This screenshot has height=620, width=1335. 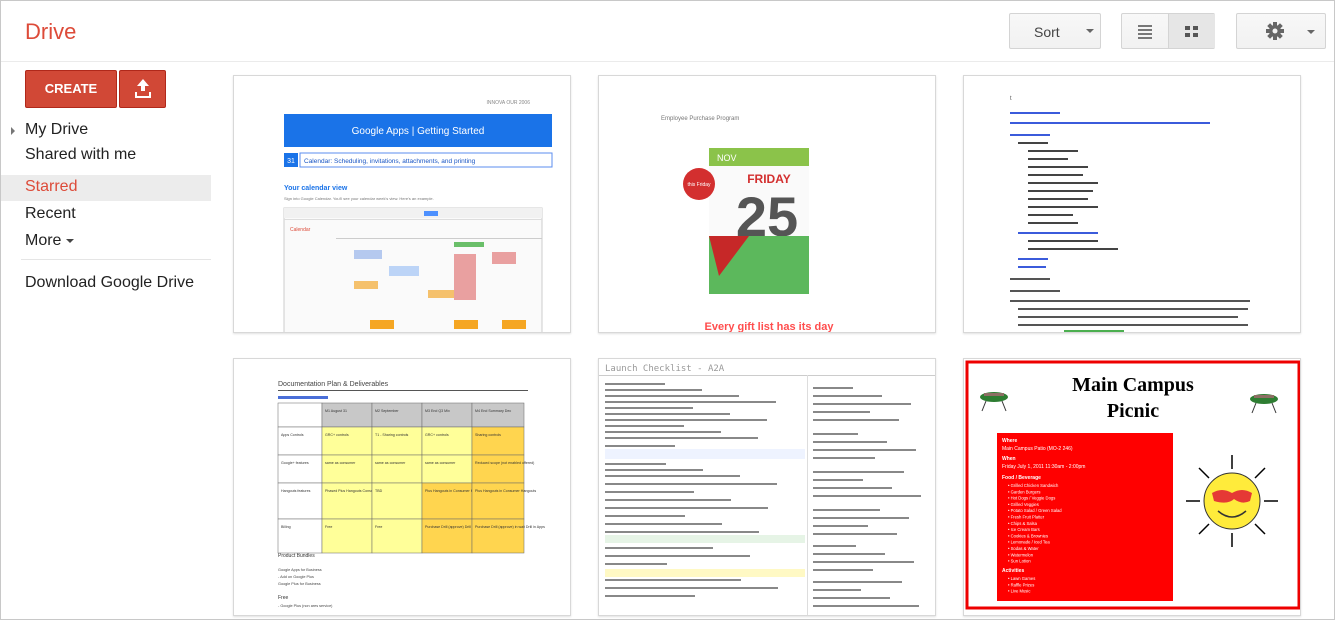 What do you see at coordinates (106, 242) in the screenshot?
I see `sidebar-item-more: More` at bounding box center [106, 242].